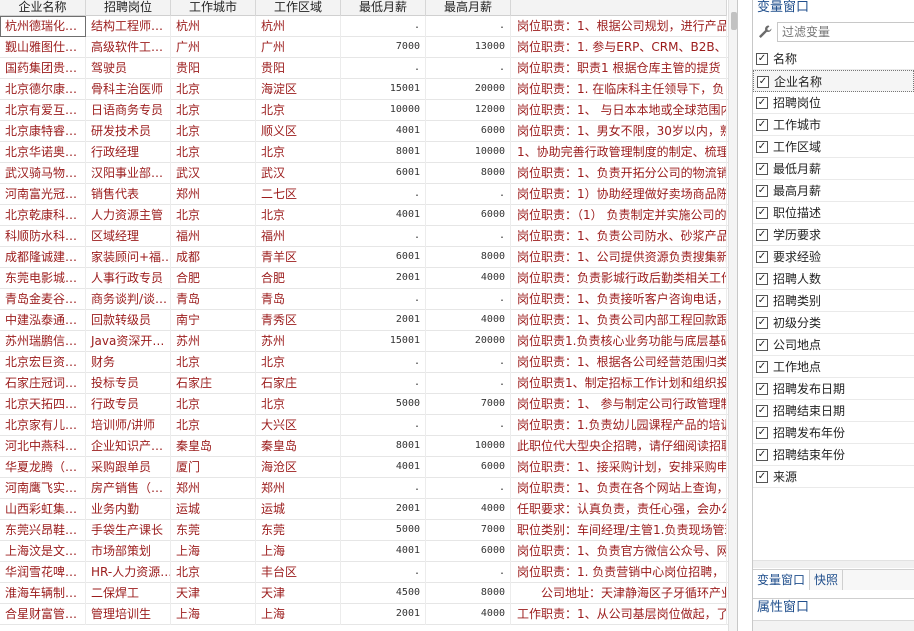 The width and height of the screenshot is (914, 631). Describe the element at coordinates (213, 194) in the screenshot. I see `table-cell: 郑州` at that location.